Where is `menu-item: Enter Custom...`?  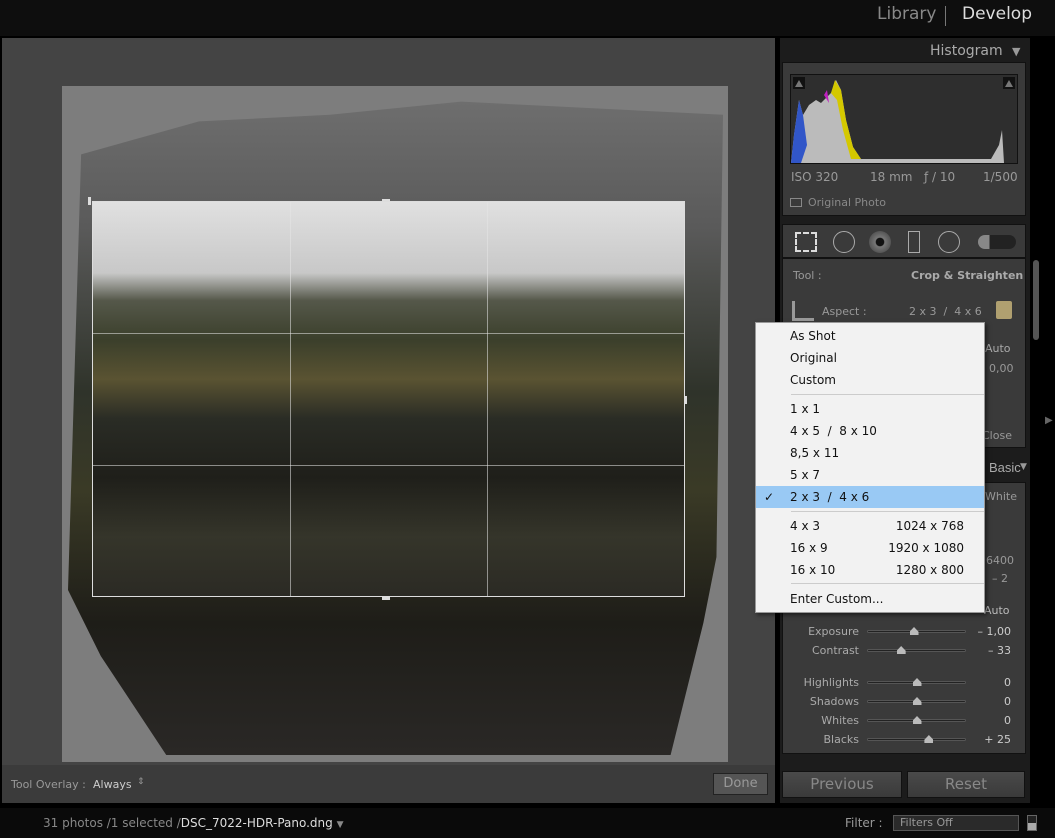 menu-item: Enter Custom... is located at coordinates (870, 599).